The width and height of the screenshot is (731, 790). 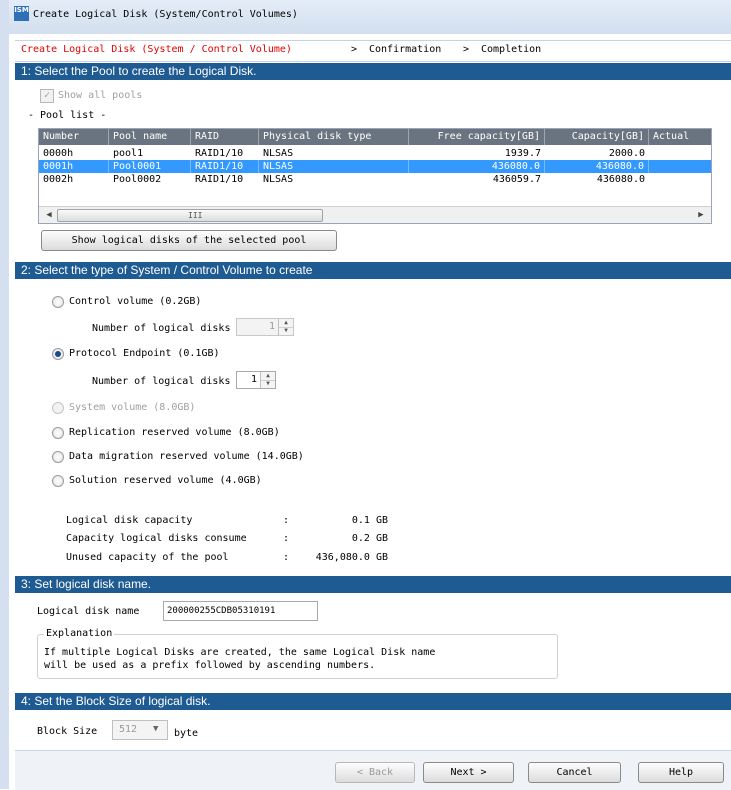 I want to click on control-num-disks-label: Number of logical disks, so click(x=161, y=328).